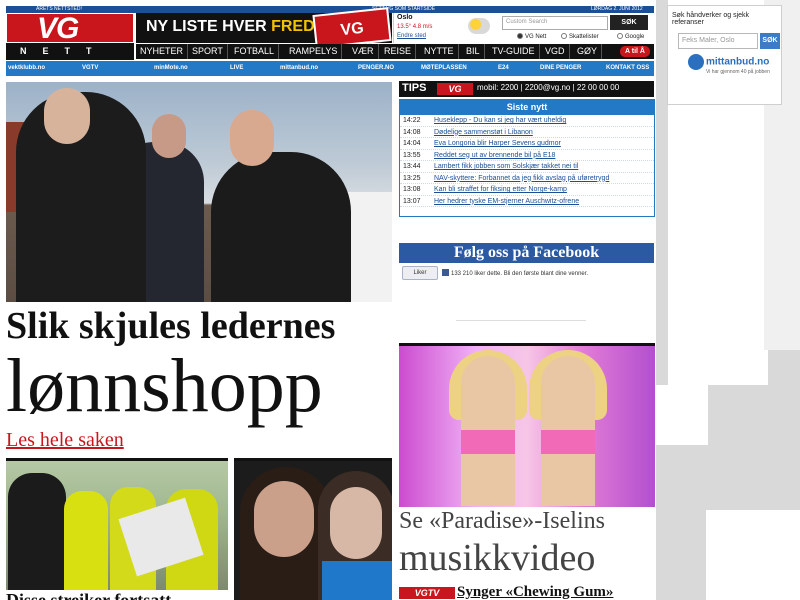 The height and width of the screenshot is (600, 800). Describe the element at coordinates (65, 440) in the screenshot. I see `read-more-link: Les hele saken` at that location.